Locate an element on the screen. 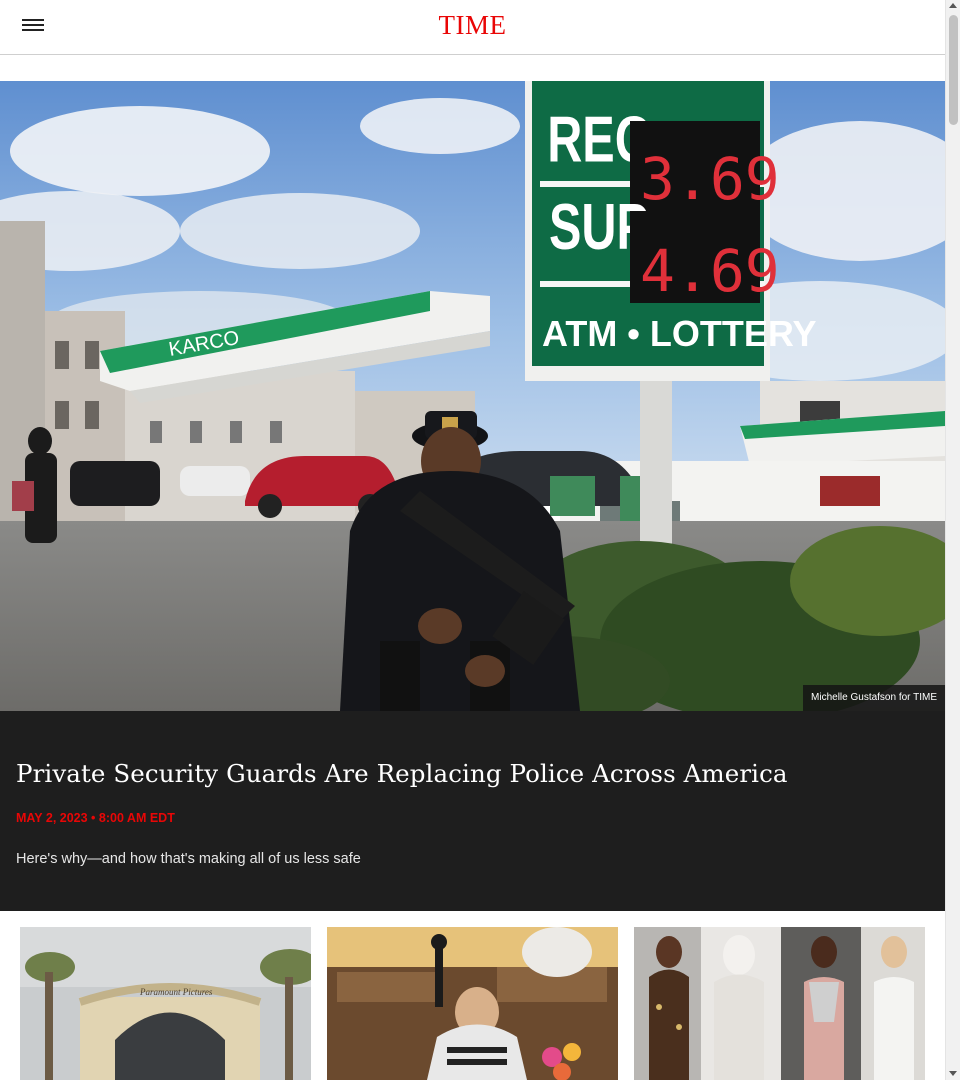 The width and height of the screenshot is (960, 1080). site-logo: TIME is located at coordinates (472, 25).